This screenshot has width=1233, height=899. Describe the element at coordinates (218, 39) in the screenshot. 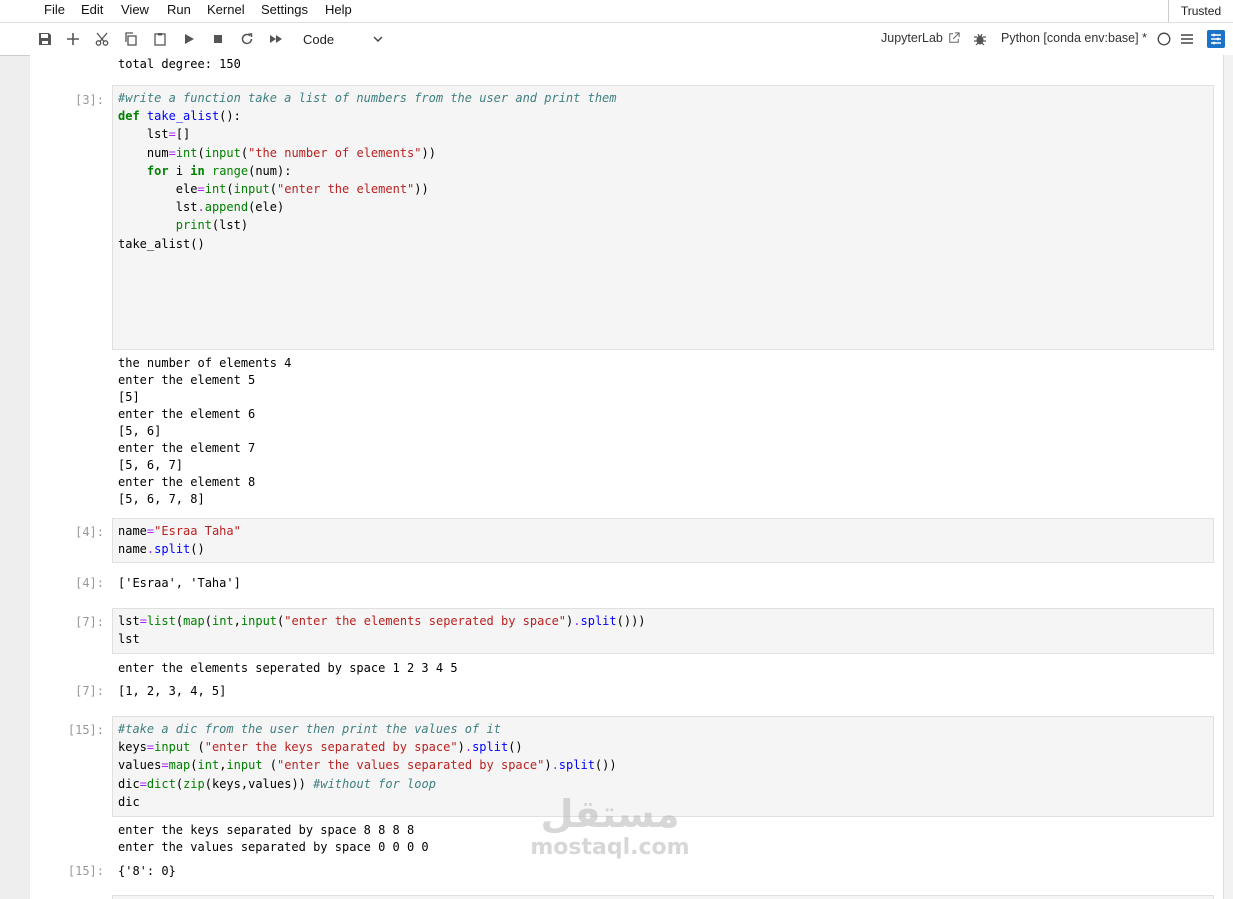

I see `stop-icon` at that location.